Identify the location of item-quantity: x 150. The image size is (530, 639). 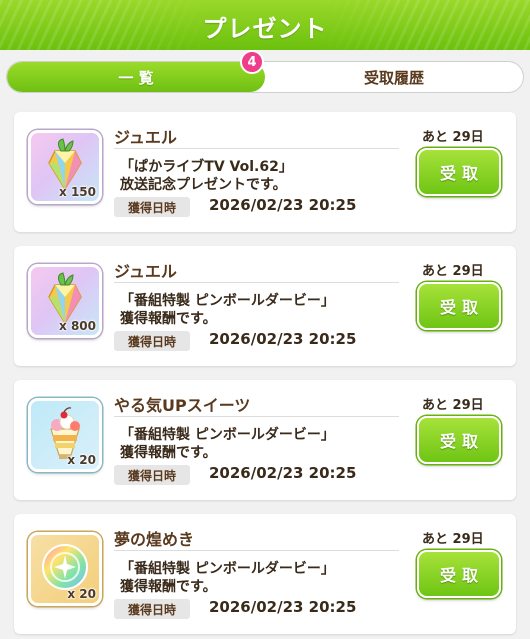
(77, 192).